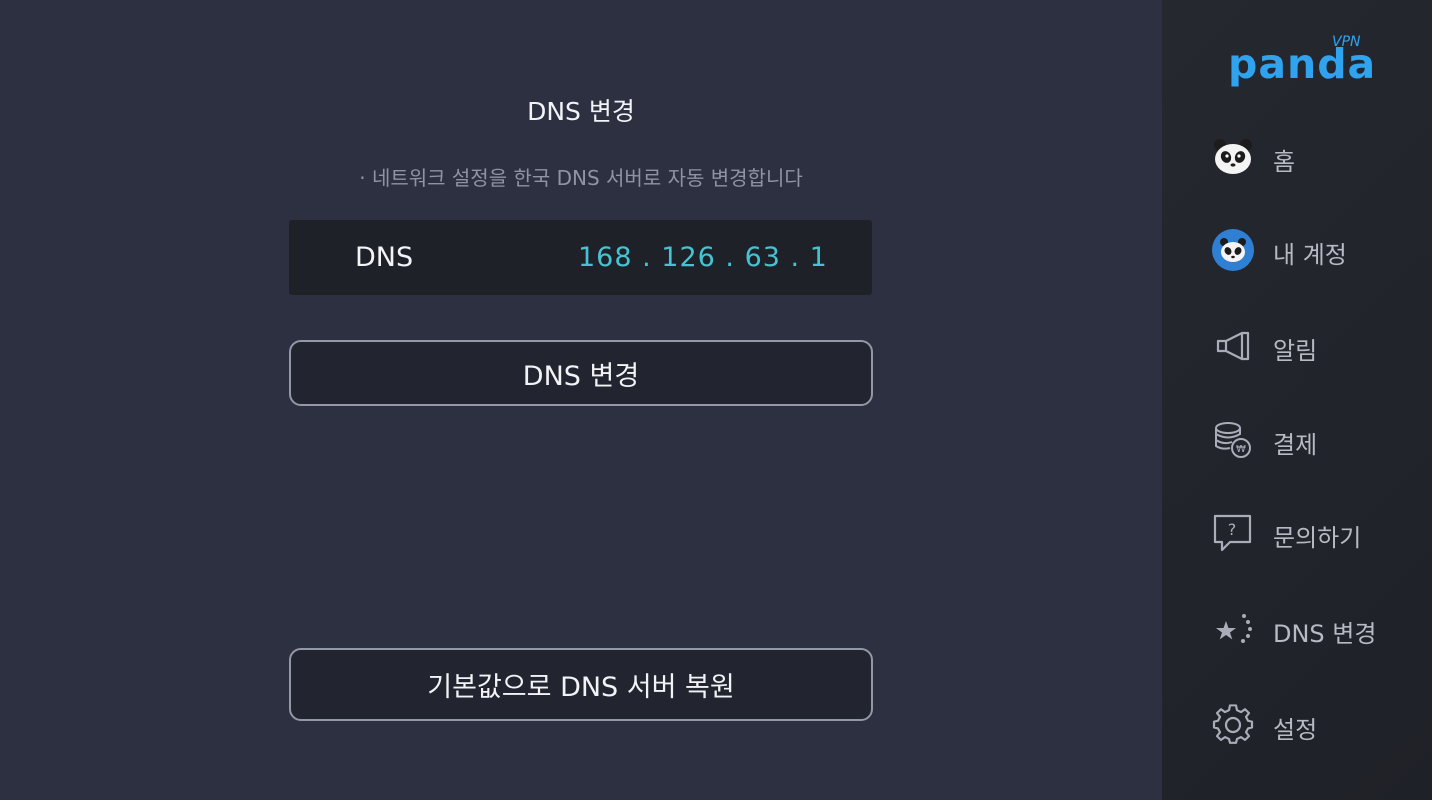 The height and width of the screenshot is (800, 1432). Describe the element at coordinates (581, 684) in the screenshot. I see `restore-default-dns-button: 기본값으로 DNS 서버 복원` at that location.